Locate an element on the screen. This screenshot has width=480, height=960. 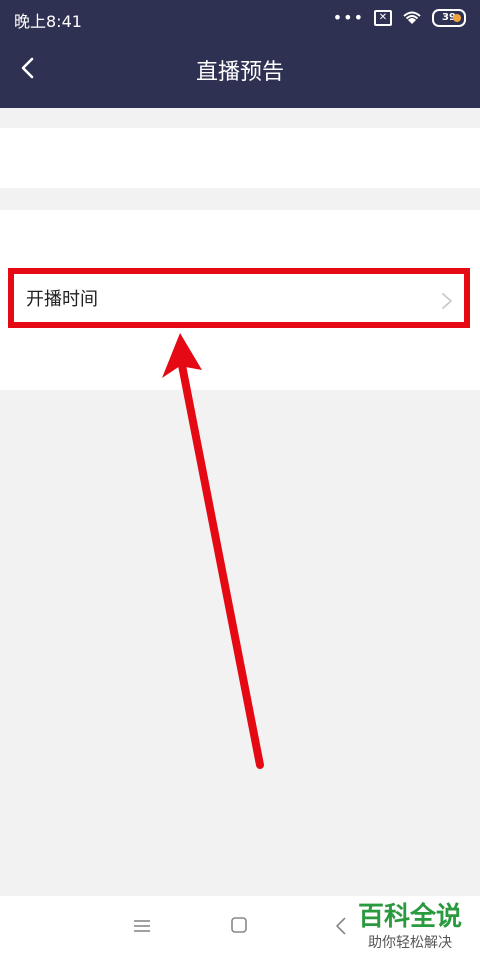
status-bar: 晚上8:41 ••• ✕ 39 is located at coordinates (240, 18).